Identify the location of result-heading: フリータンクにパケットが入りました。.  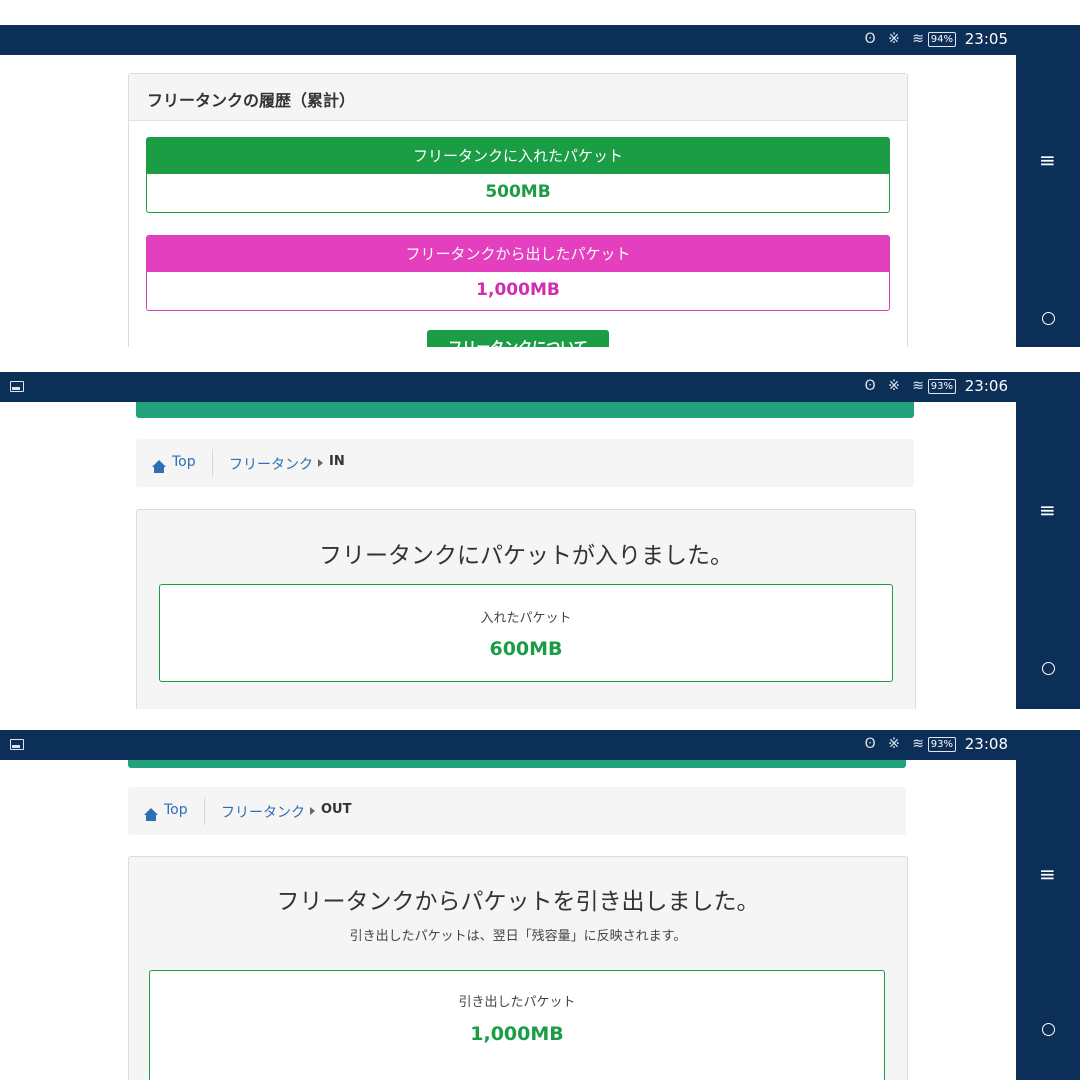
(526, 556).